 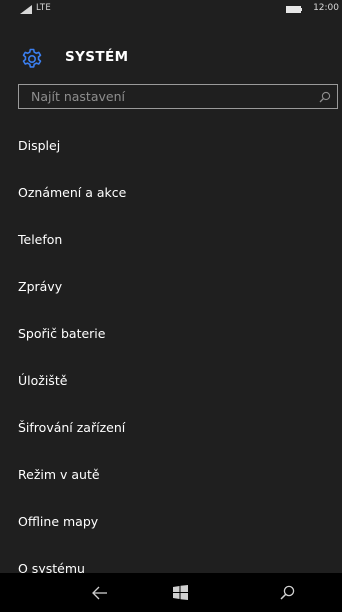 What do you see at coordinates (32, 58) in the screenshot?
I see `gear-icon` at bounding box center [32, 58].